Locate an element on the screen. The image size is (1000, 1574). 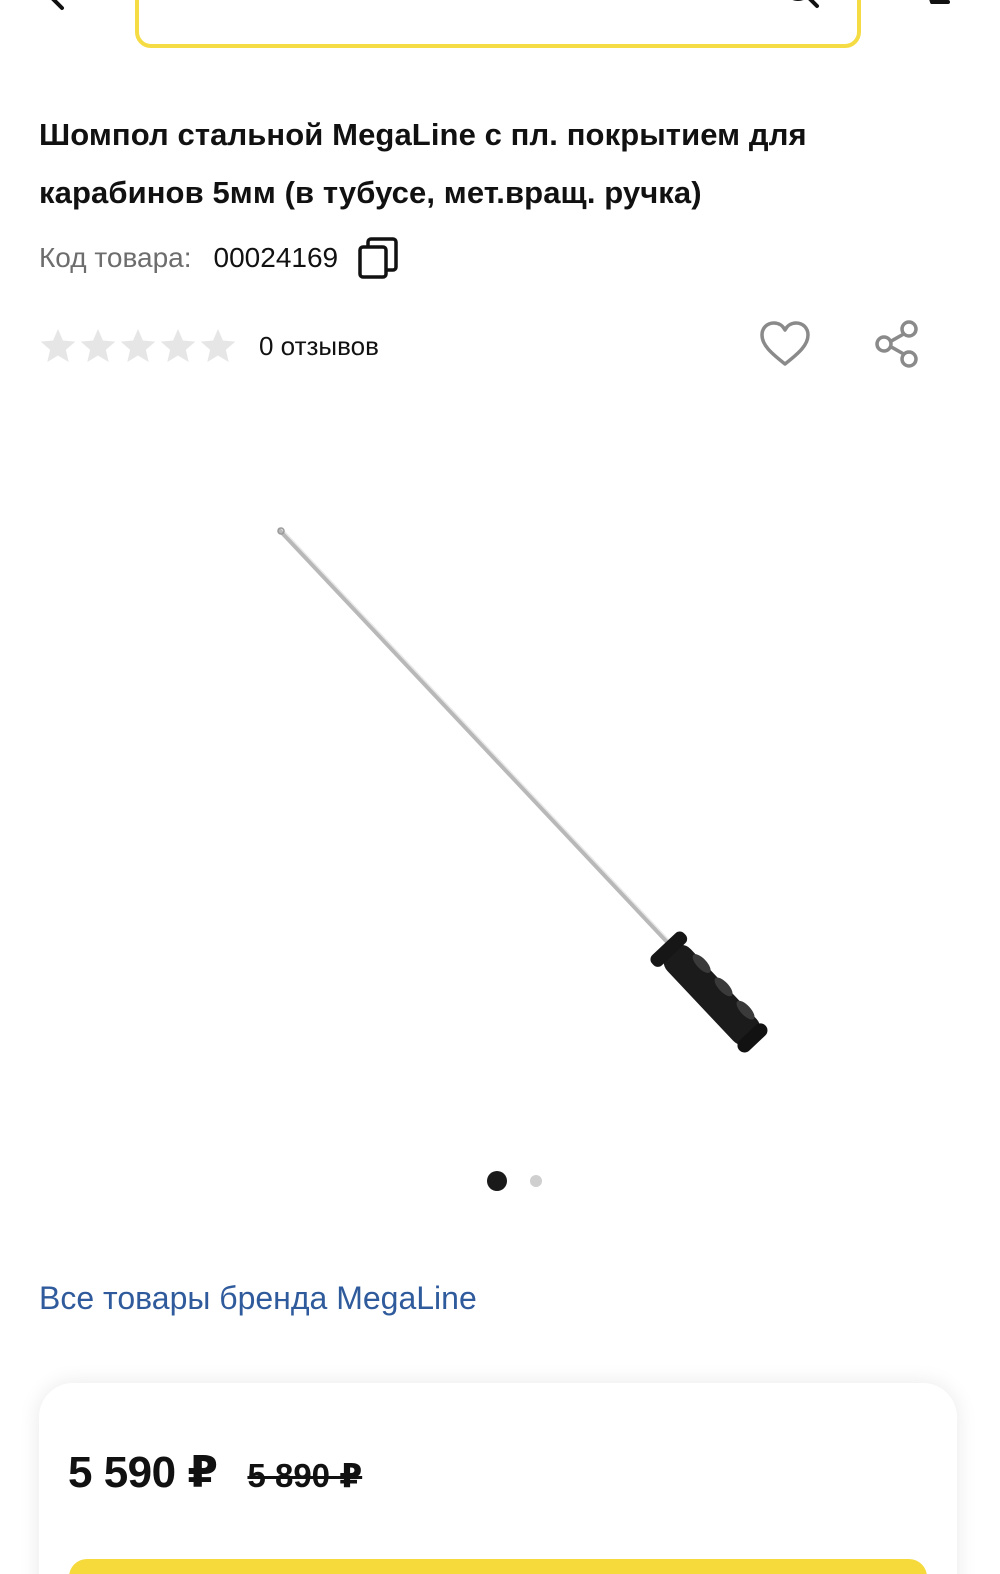
reviews-count: 0 отзывов is located at coordinates (319, 346).